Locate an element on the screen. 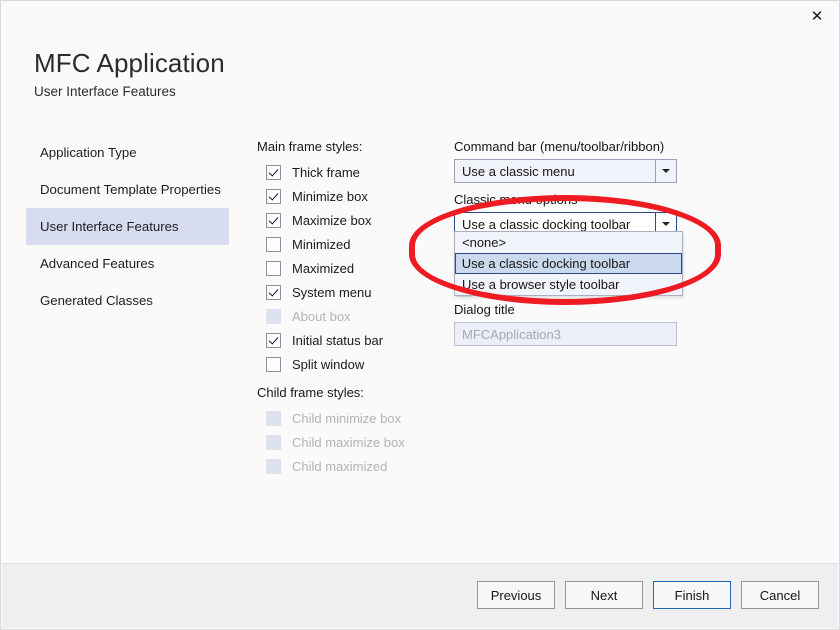 The height and width of the screenshot is (630, 840). button-label: Next is located at coordinates (604, 595).